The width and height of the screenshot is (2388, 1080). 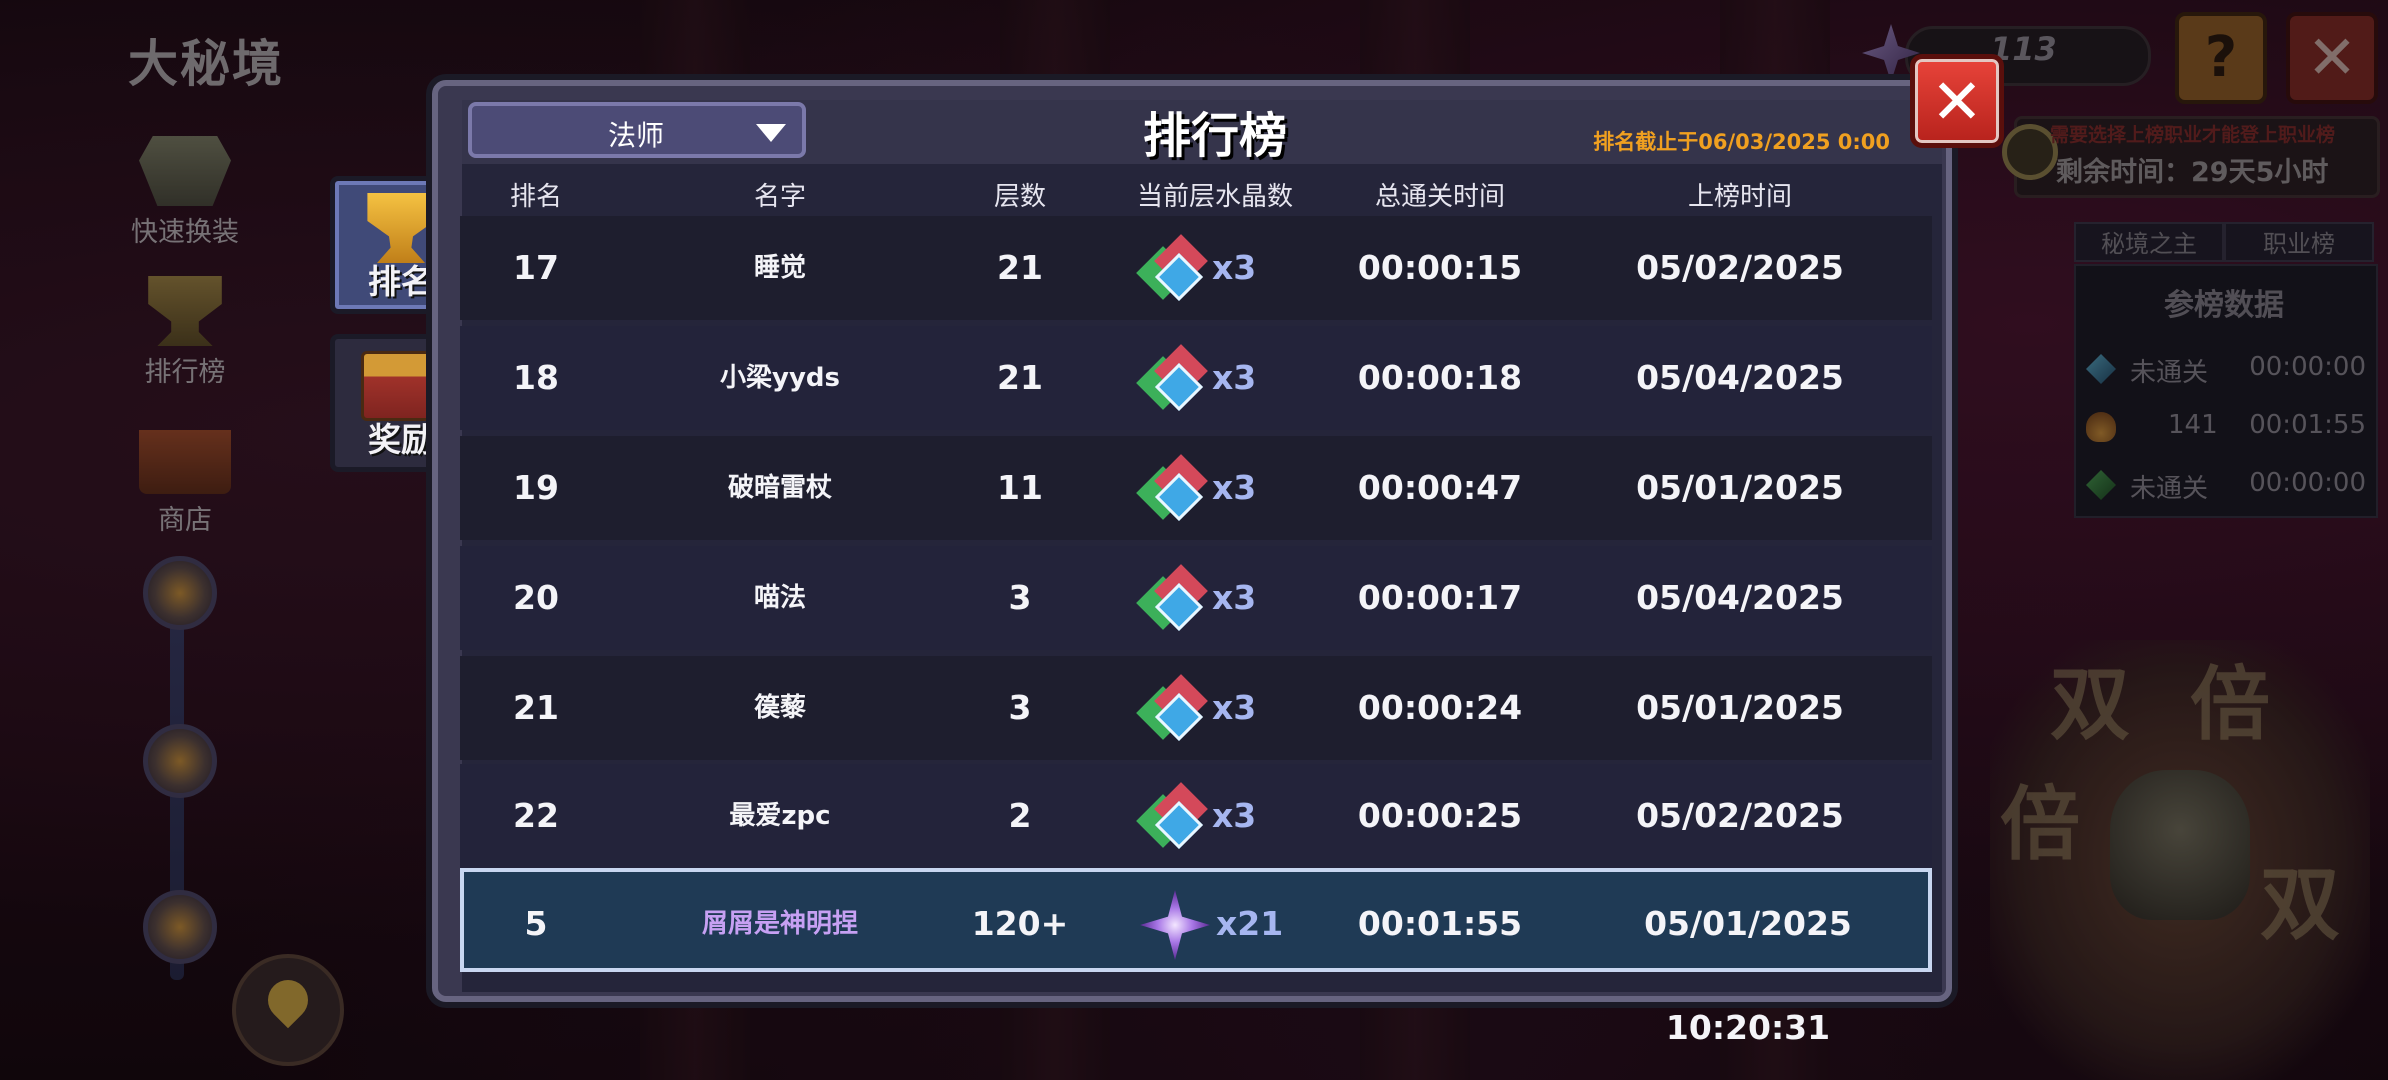 I want to click on total-time-cell: 00:00:47, so click(x=1440, y=487).